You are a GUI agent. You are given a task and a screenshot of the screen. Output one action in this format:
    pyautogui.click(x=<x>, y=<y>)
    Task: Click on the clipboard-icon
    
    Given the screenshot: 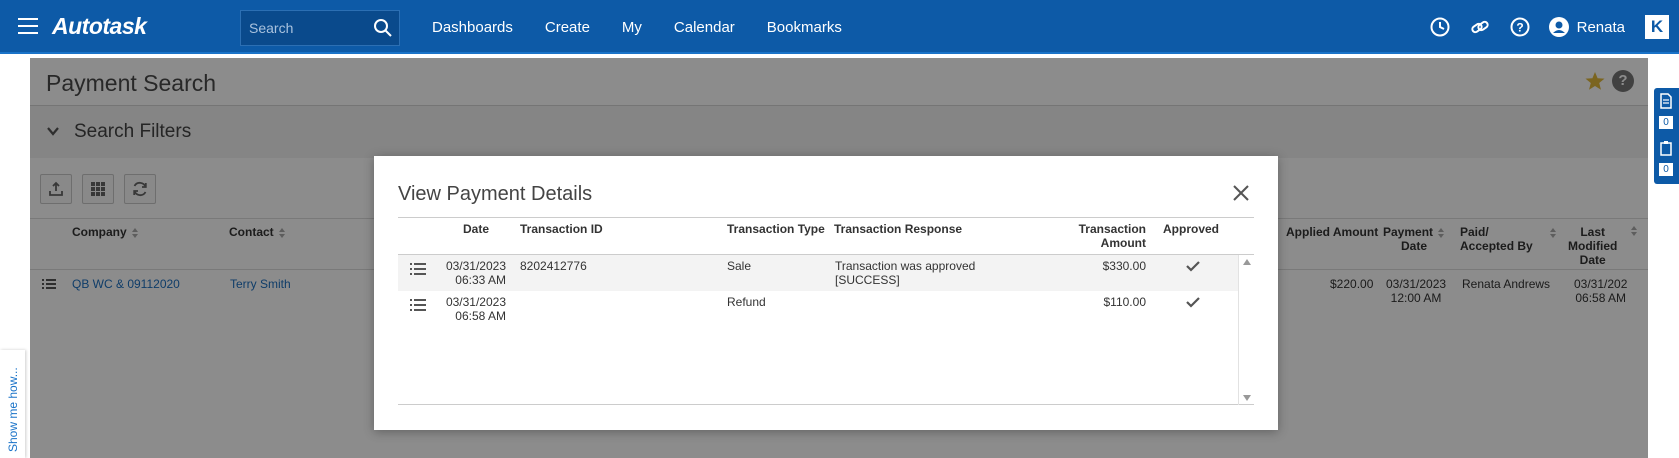 What is the action you would take?
    pyautogui.click(x=1666, y=148)
    